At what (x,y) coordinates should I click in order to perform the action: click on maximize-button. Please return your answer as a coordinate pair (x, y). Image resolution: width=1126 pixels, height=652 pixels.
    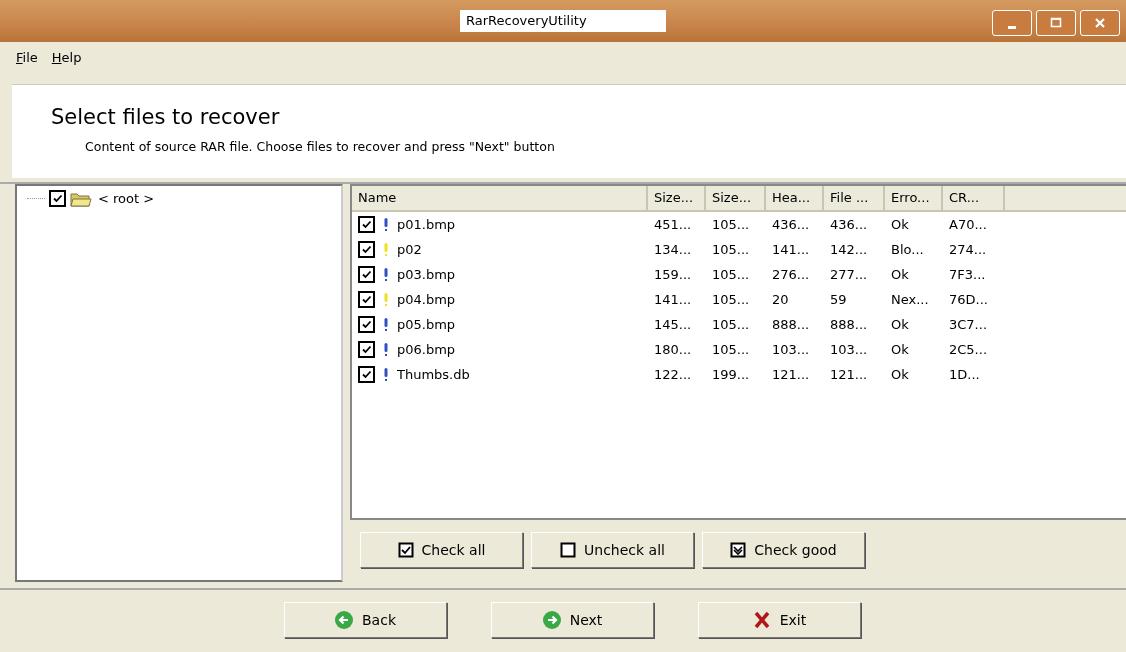
    Looking at the image, I should click on (1056, 23).